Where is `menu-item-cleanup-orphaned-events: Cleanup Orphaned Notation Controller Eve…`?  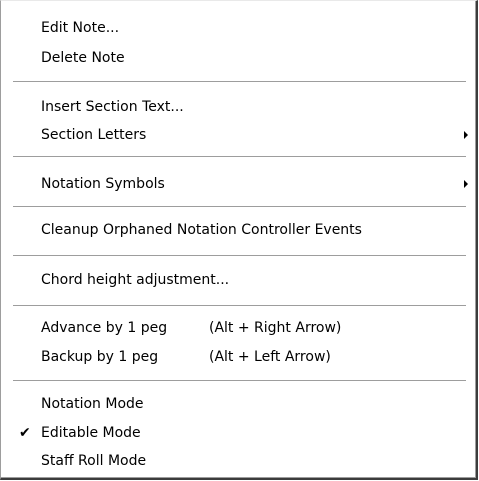
menu-item-cleanup-orphaned-events: Cleanup Orphaned Notation Controller Eve… is located at coordinates (237, 230).